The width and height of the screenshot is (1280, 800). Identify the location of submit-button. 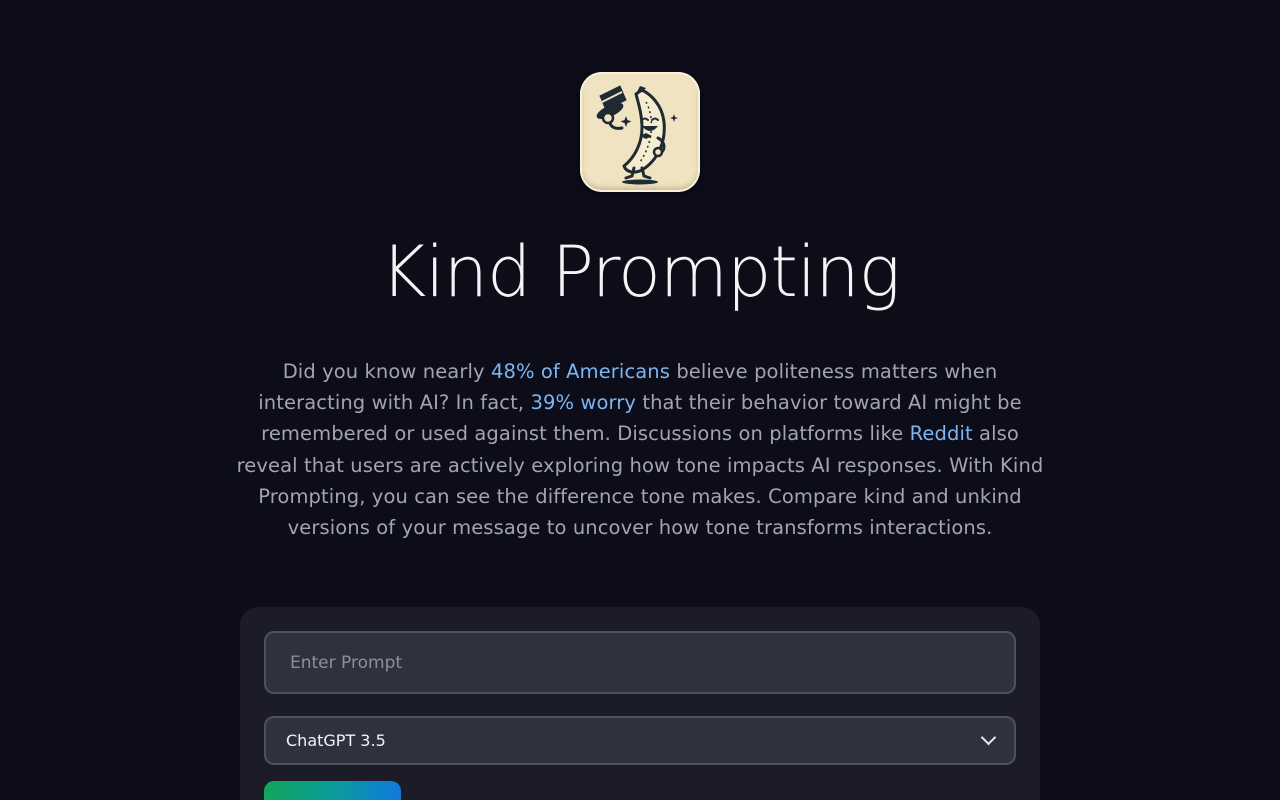
(332, 790).